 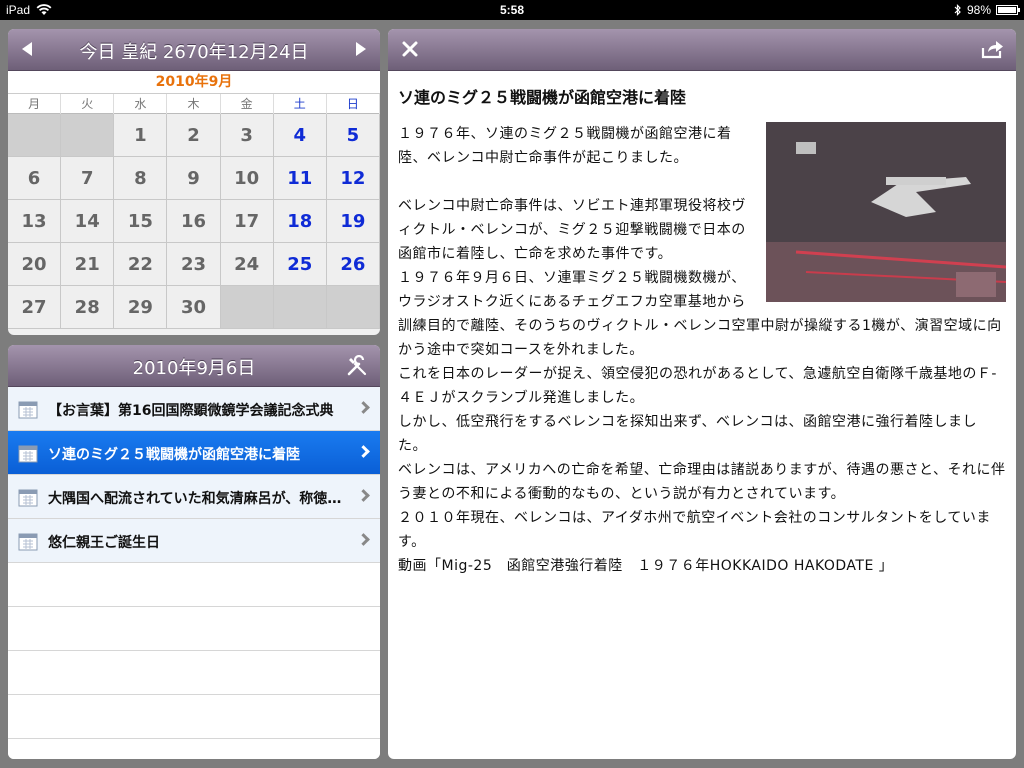 What do you see at coordinates (141, 135) in the screenshot?
I see `calendar-day: 1` at bounding box center [141, 135].